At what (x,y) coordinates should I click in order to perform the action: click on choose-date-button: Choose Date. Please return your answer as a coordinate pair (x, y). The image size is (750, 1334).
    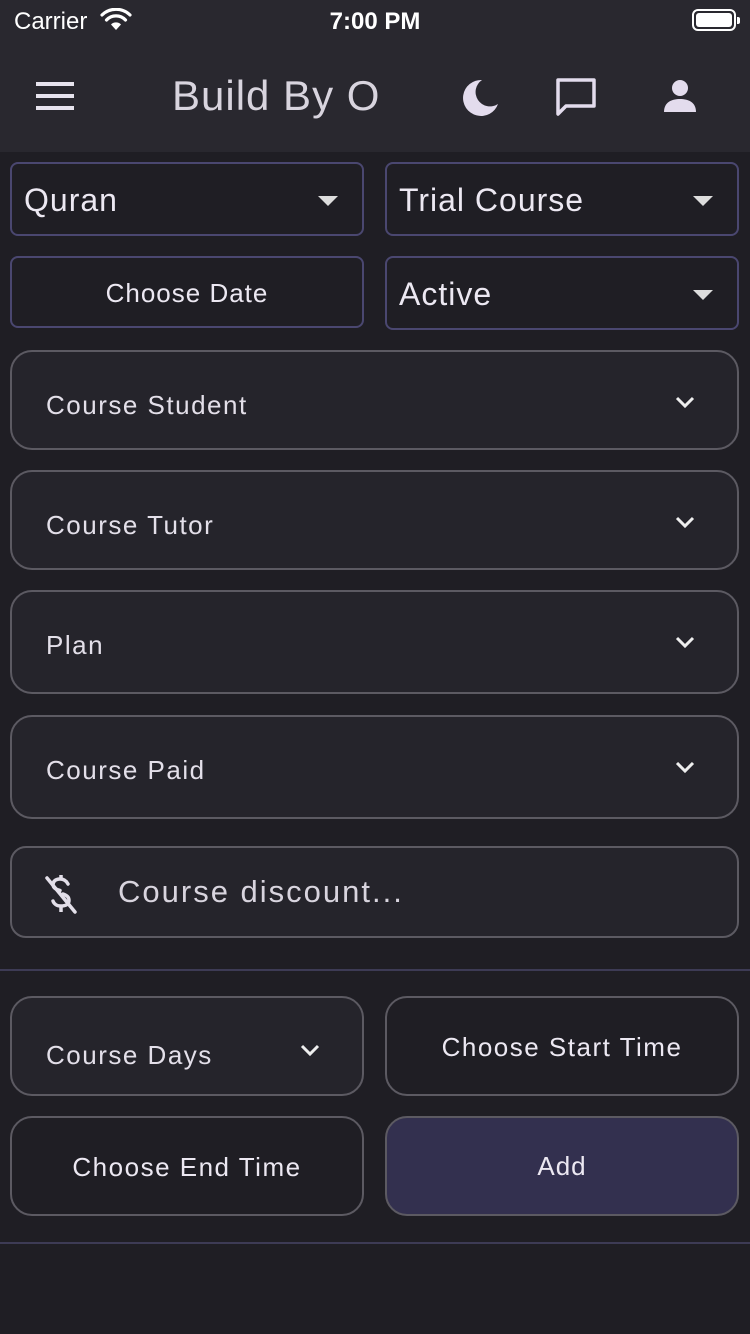
    Looking at the image, I should click on (187, 292).